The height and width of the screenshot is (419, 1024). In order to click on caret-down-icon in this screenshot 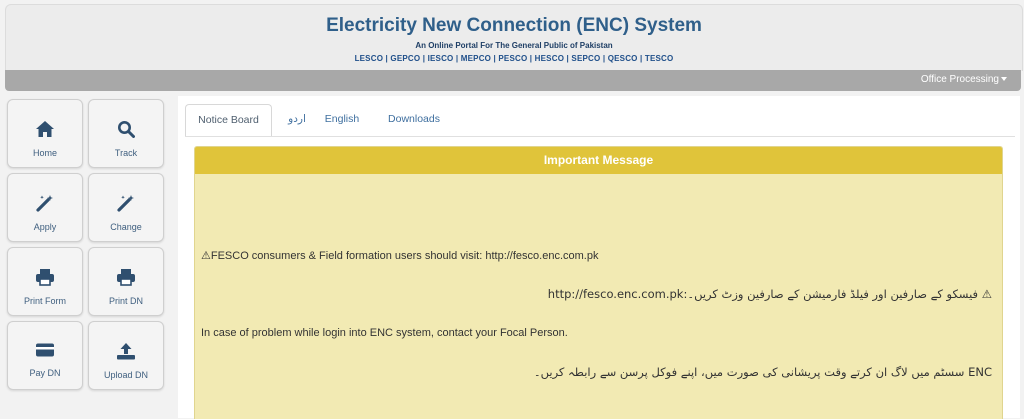, I will do `click(1004, 79)`.